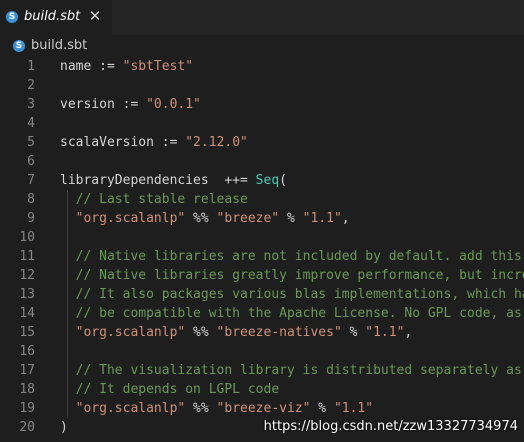 This screenshot has height=442, width=524. I want to click on line-number: 6, so click(31, 161).